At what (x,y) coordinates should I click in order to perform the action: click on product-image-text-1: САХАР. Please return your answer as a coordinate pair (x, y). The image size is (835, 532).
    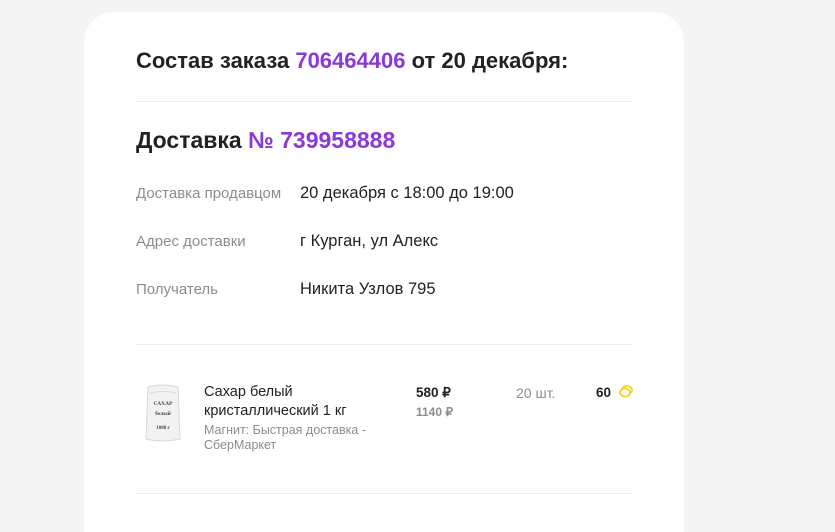
    Looking at the image, I should click on (164, 404).